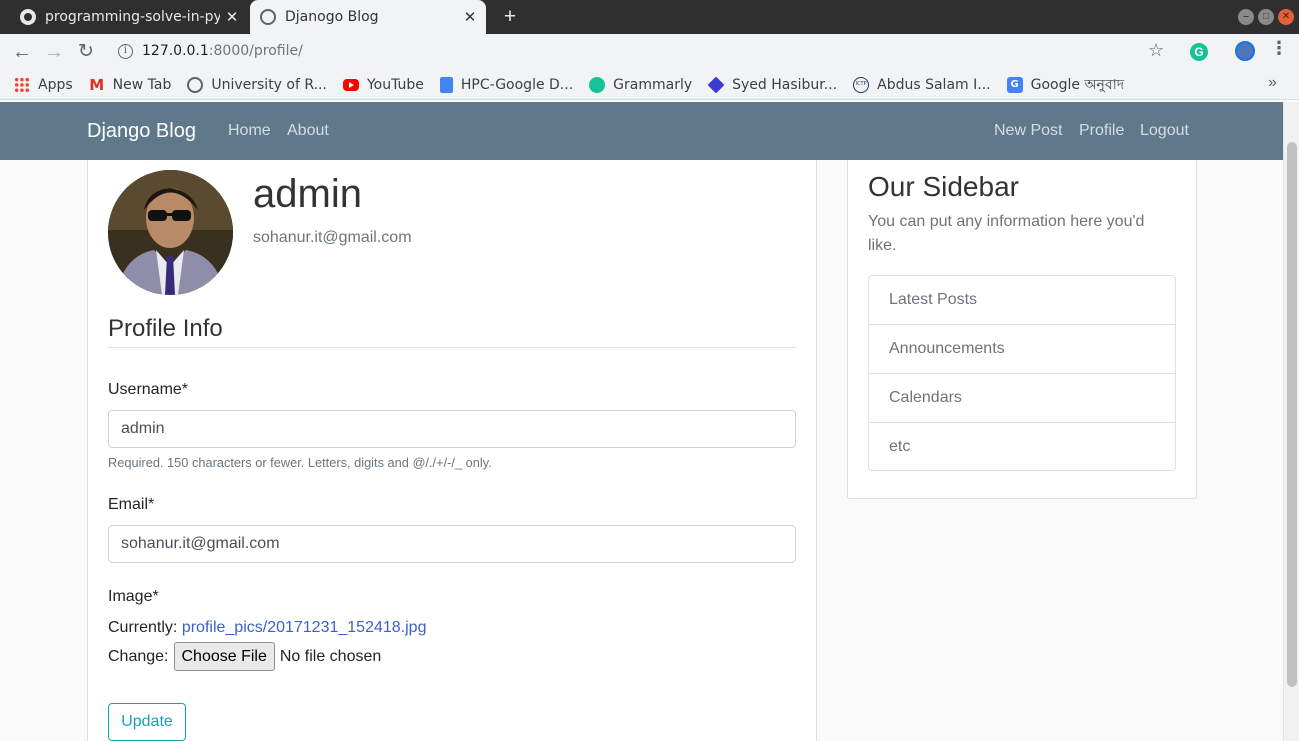  I want to click on change-image-row: Change: Choose File No file chosen, so click(244, 656).